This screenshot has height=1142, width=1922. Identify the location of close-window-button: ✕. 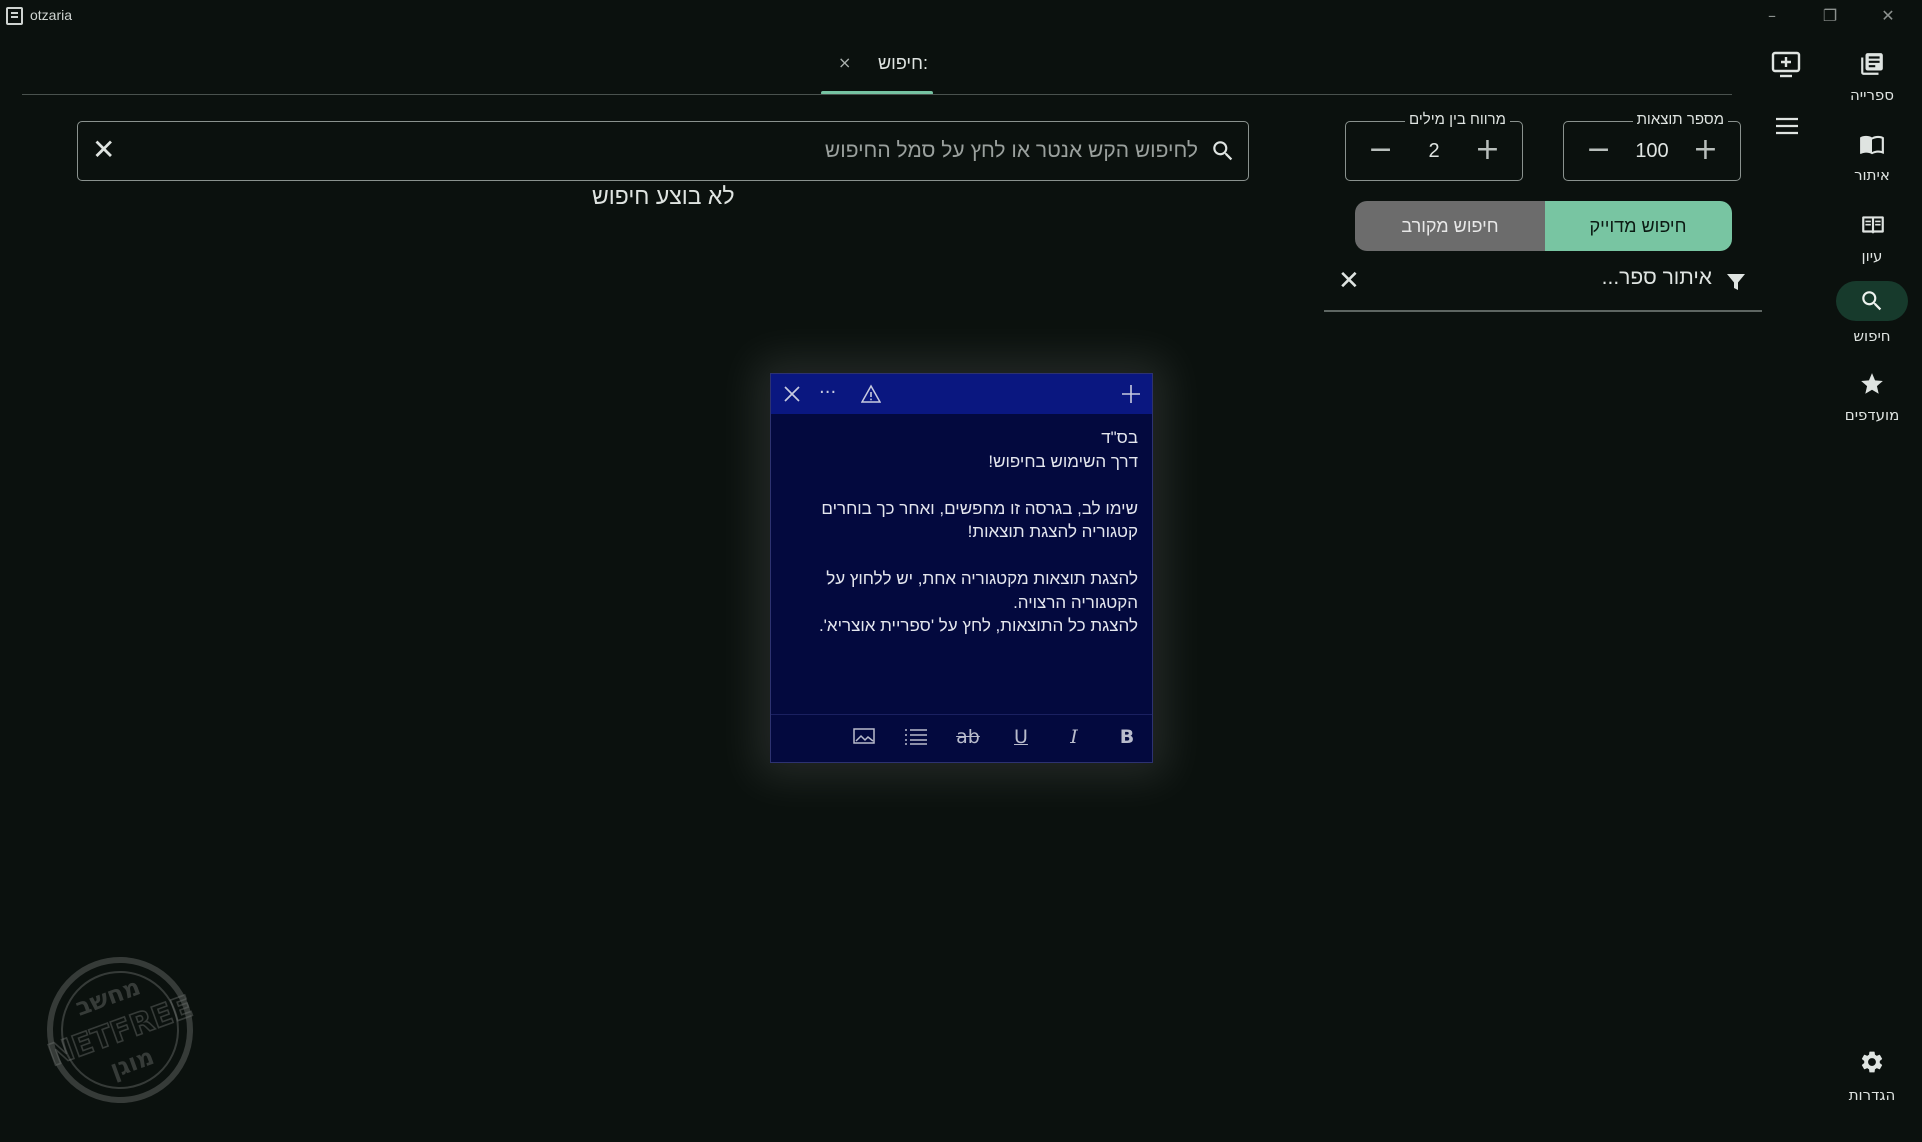
(1888, 16).